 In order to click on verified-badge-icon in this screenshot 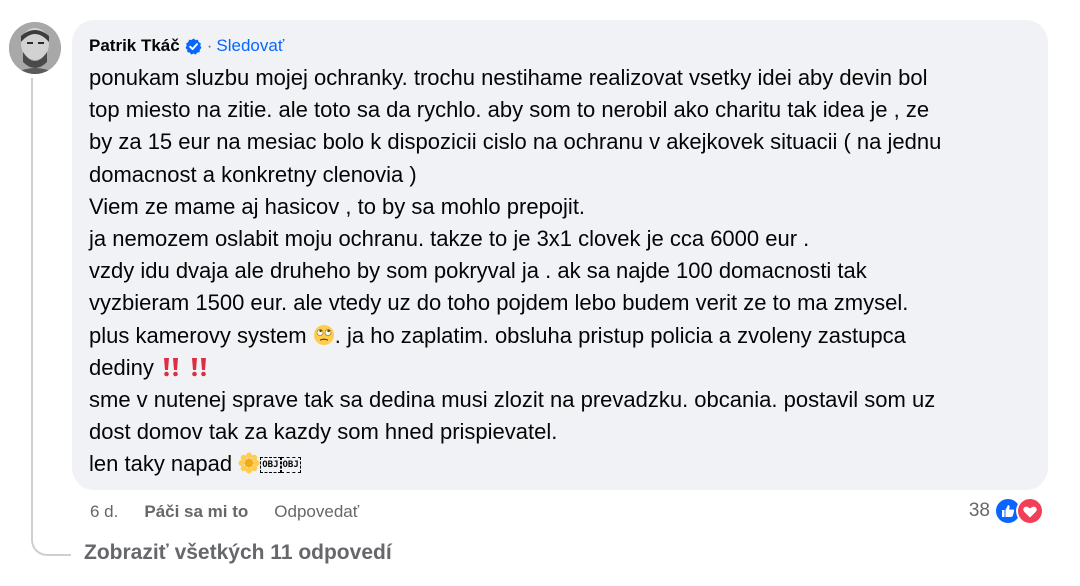, I will do `click(193, 46)`.